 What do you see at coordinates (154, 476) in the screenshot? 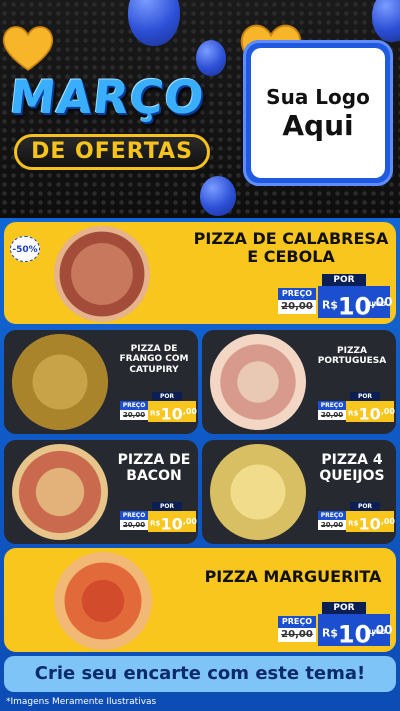
I see `product-name-line2: BACON` at bounding box center [154, 476].